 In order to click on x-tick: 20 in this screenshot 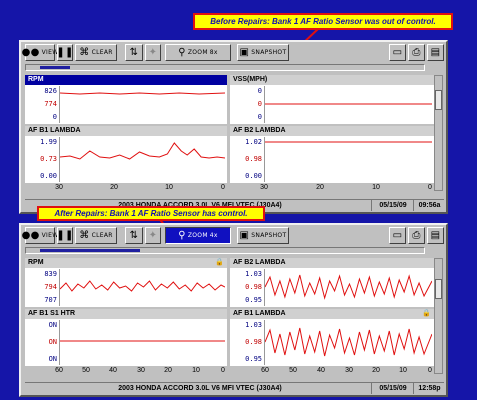, I will do `click(114, 187)`.